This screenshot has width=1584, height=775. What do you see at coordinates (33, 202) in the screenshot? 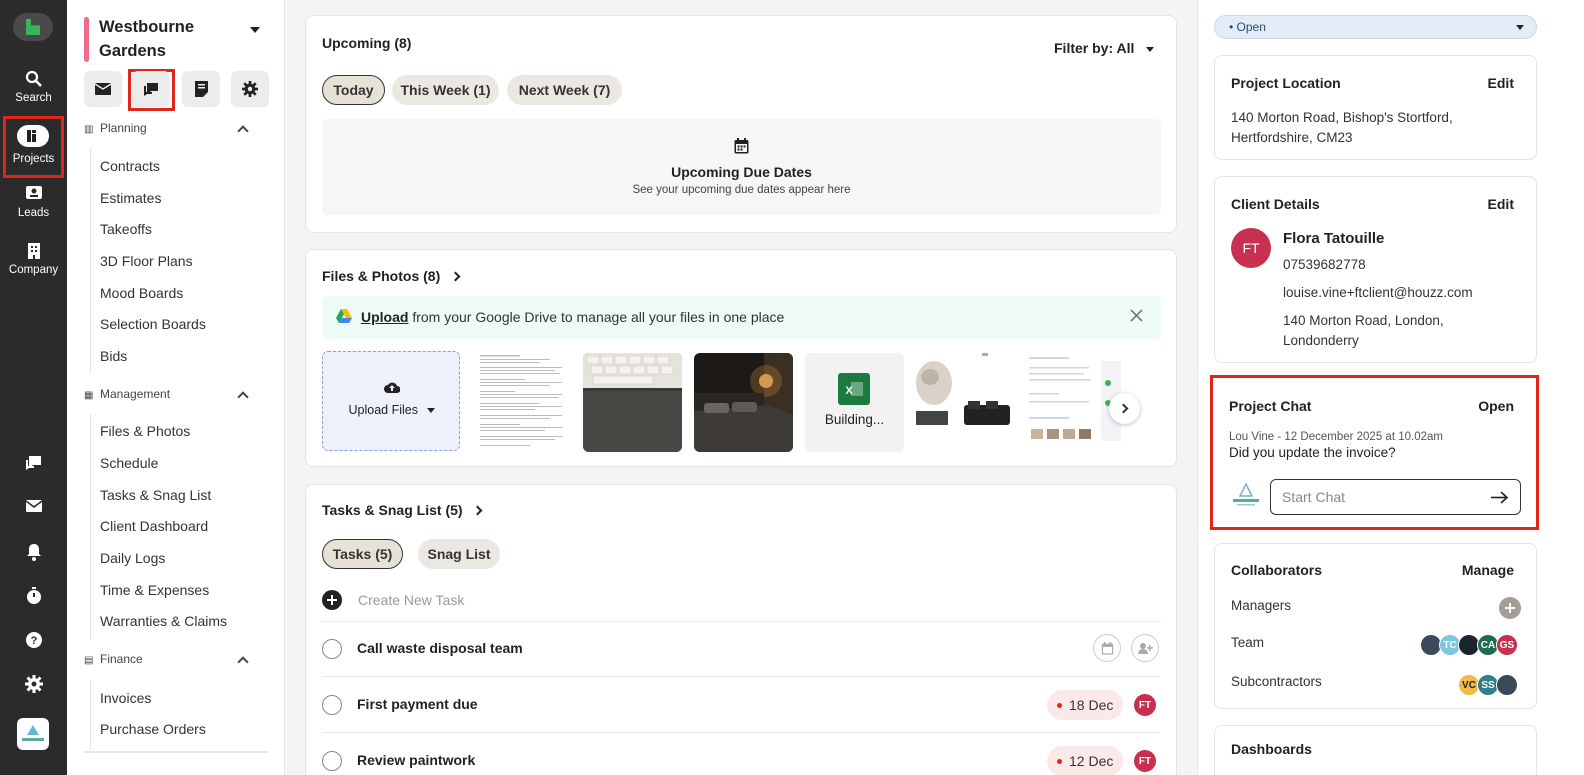
I see `rail-item-leads: Leads` at bounding box center [33, 202].